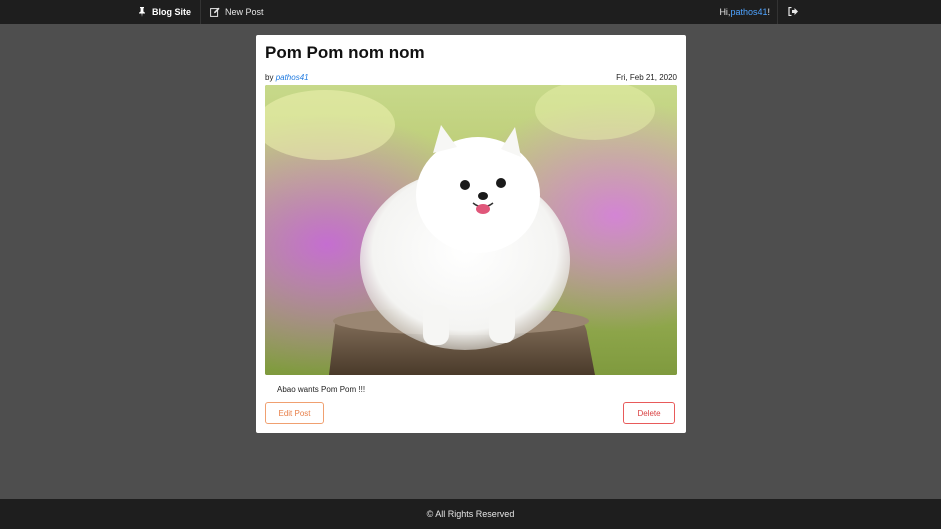 This screenshot has width=941, height=529. I want to click on post-date: Fri, Feb 21, 2020, so click(646, 77).